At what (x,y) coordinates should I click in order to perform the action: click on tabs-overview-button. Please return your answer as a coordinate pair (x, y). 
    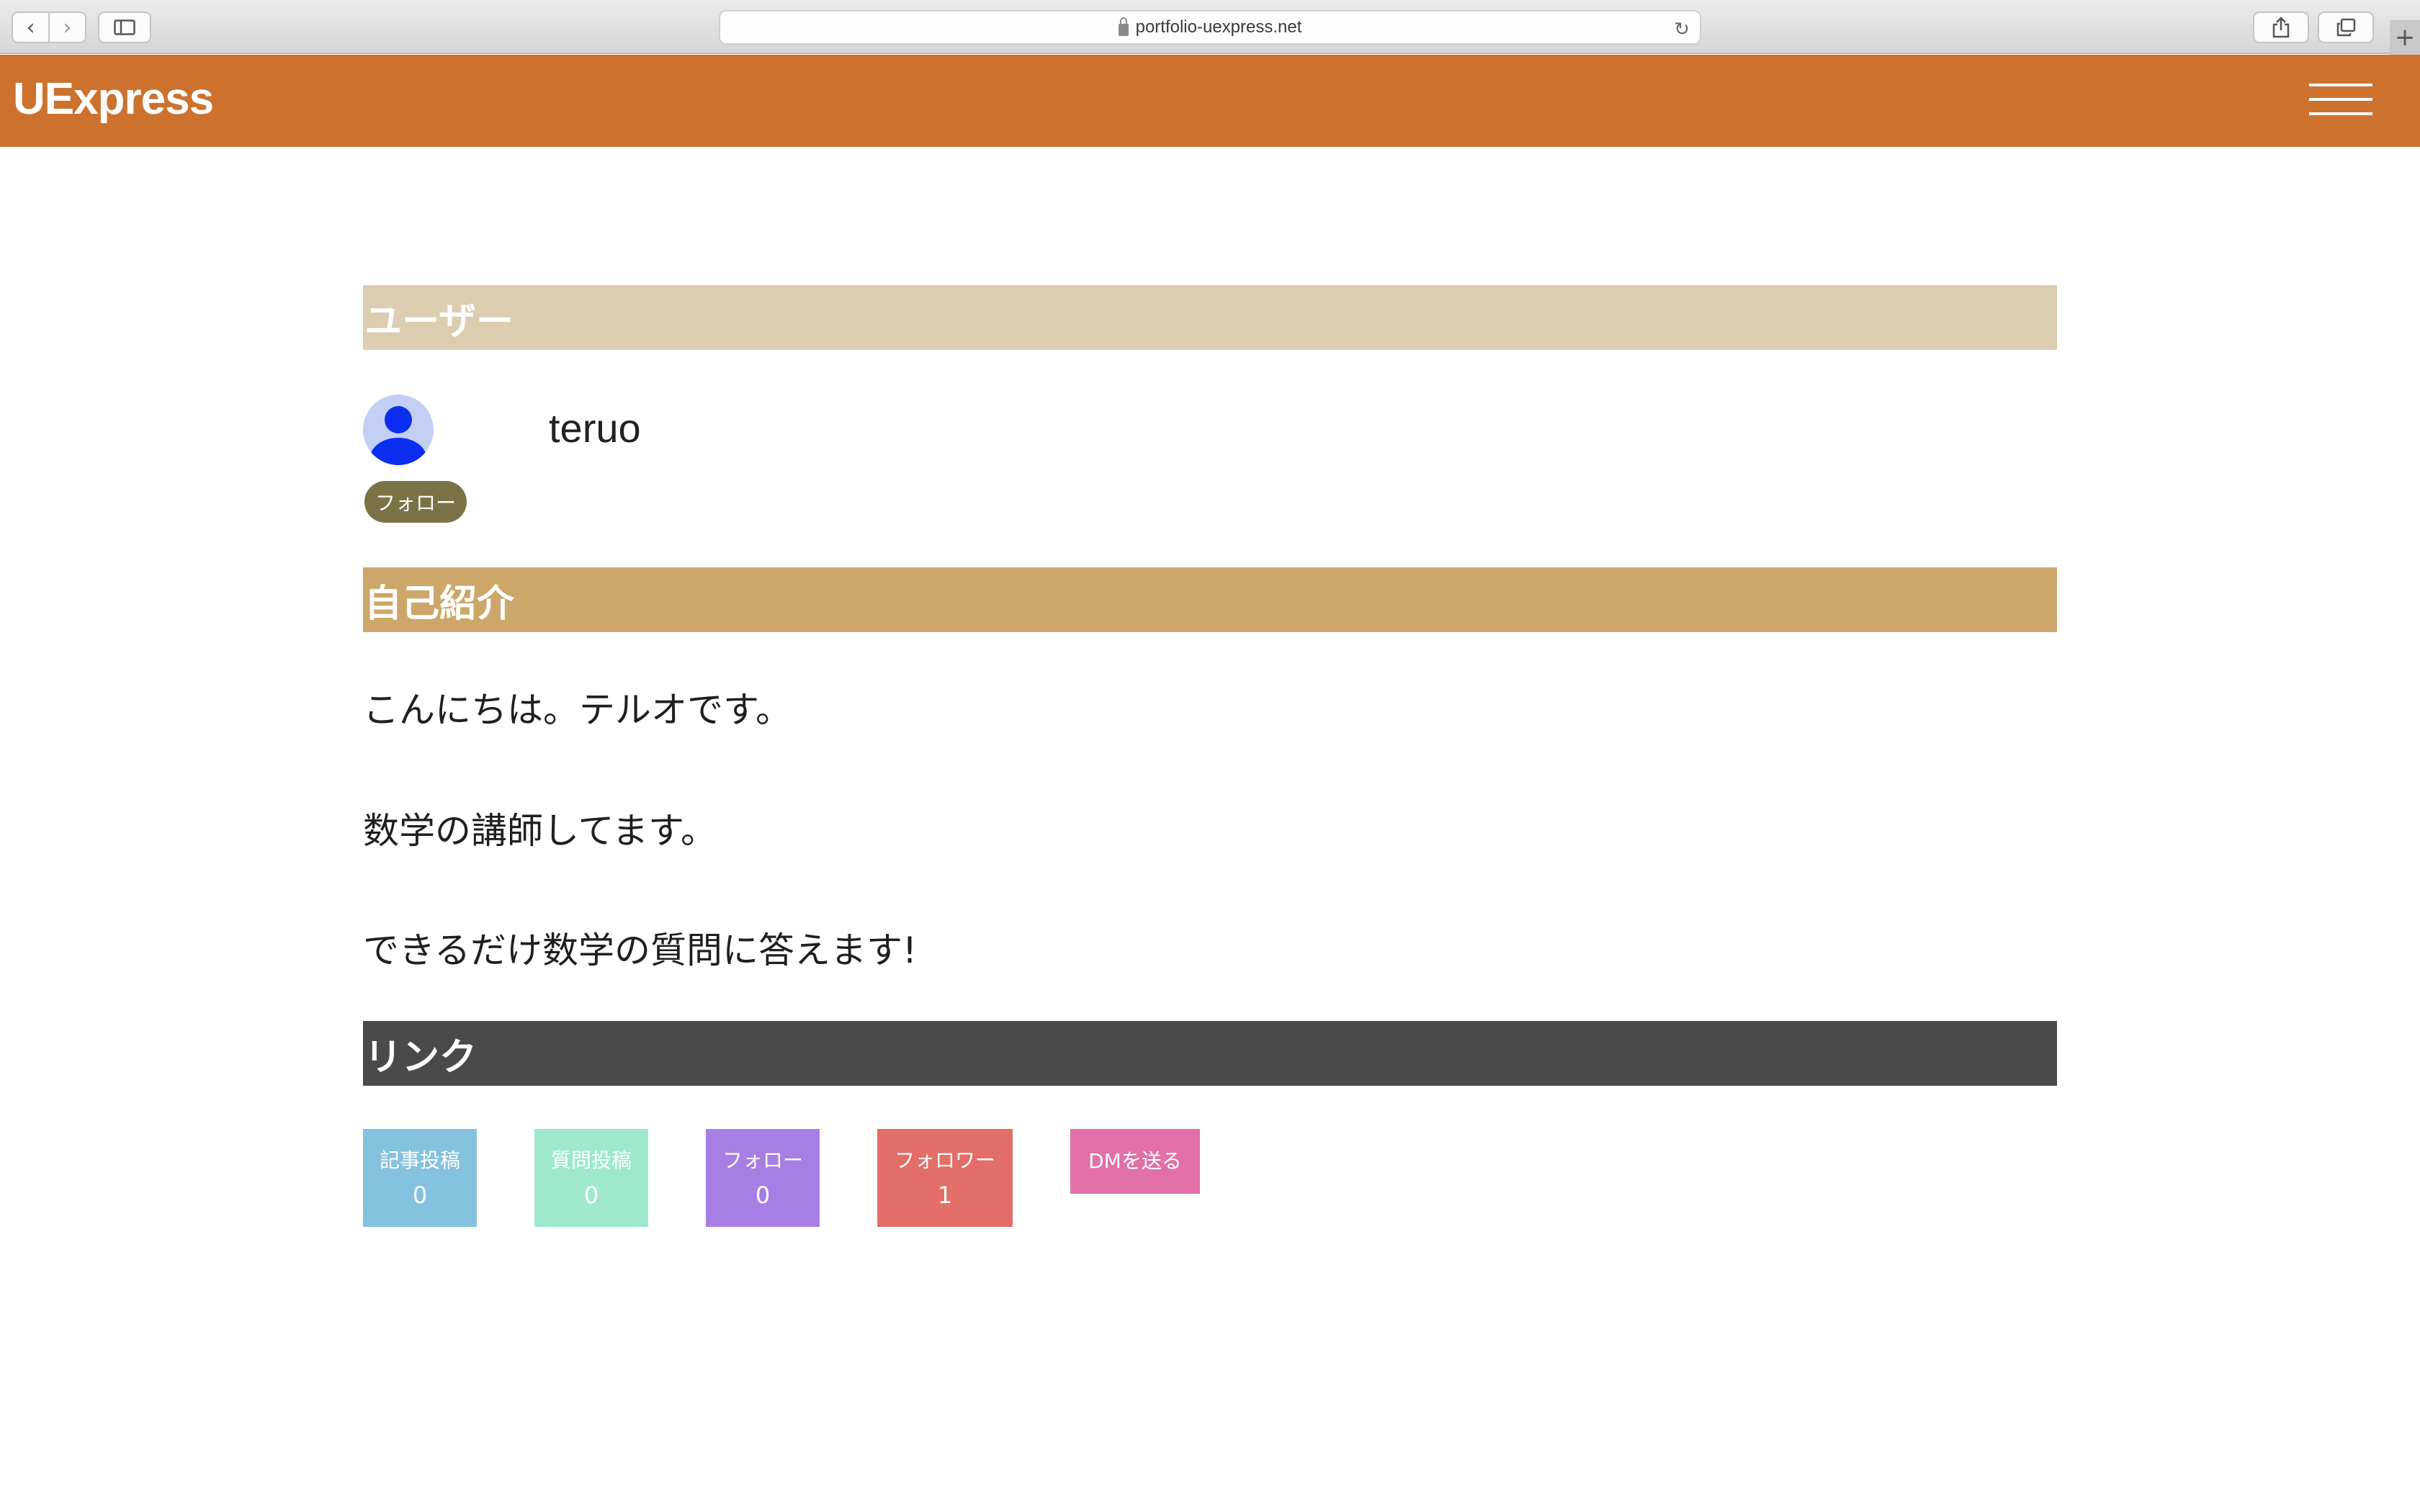
    Looking at the image, I should click on (2346, 27).